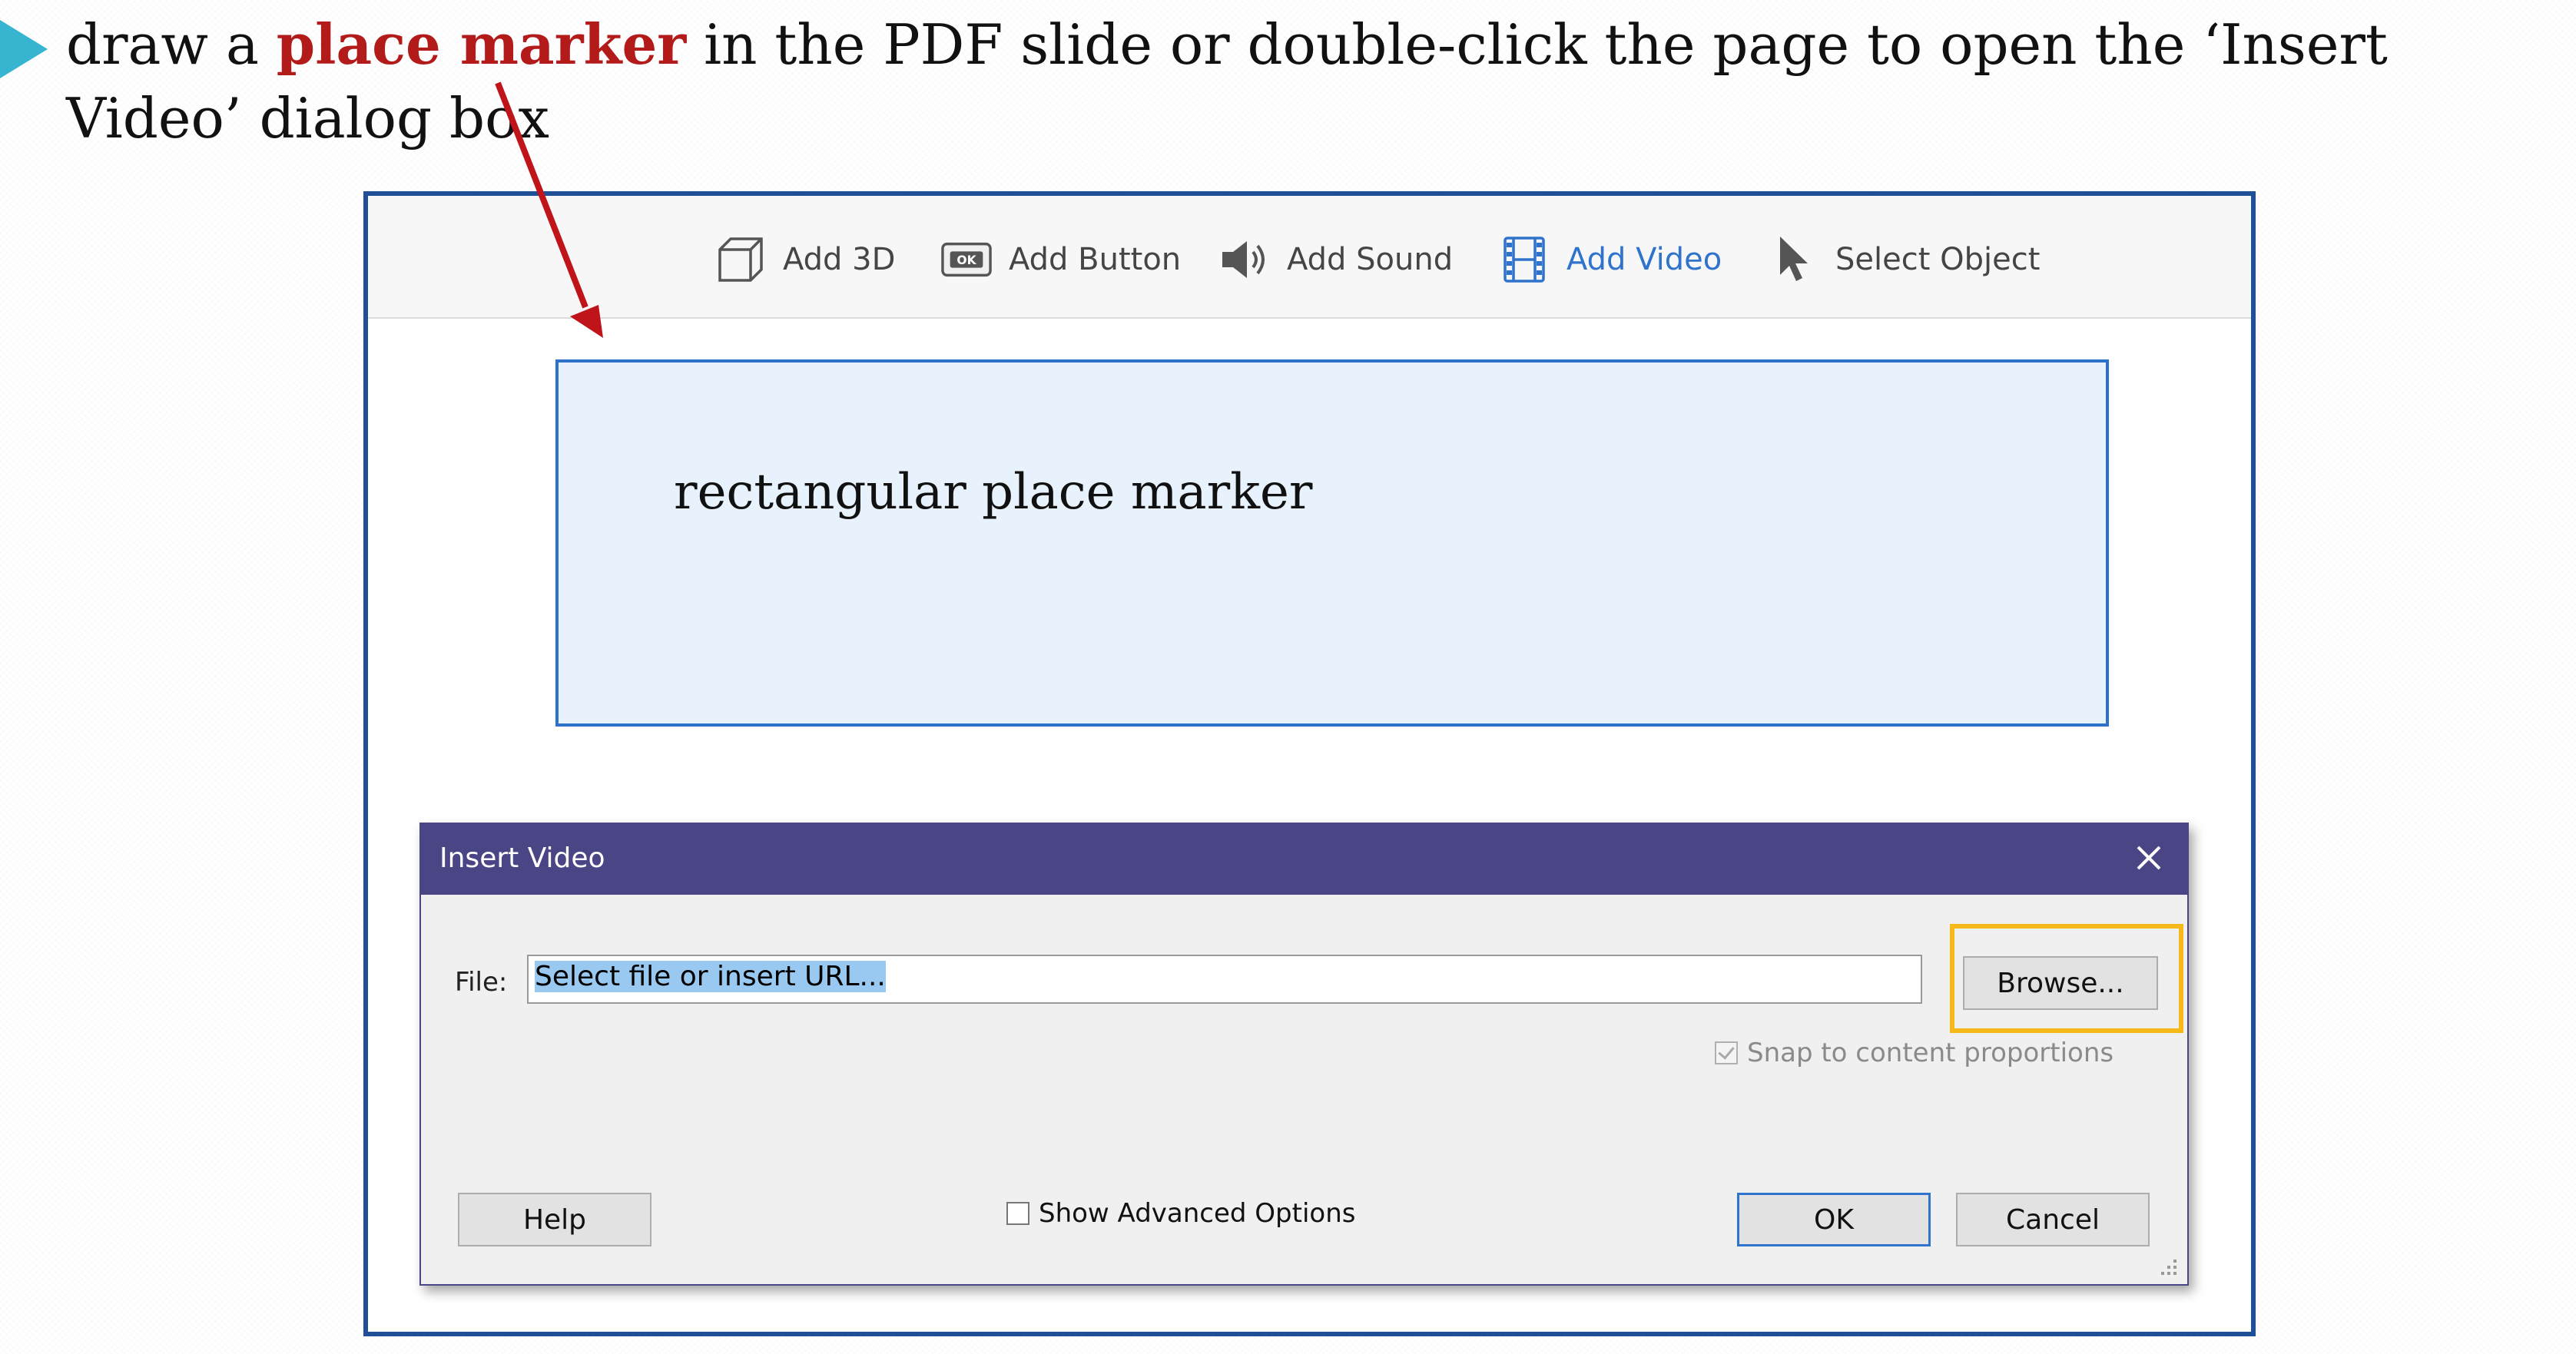 The height and width of the screenshot is (1354, 2576). Describe the element at coordinates (522, 858) in the screenshot. I see `dialog-title: Insert Video` at that location.